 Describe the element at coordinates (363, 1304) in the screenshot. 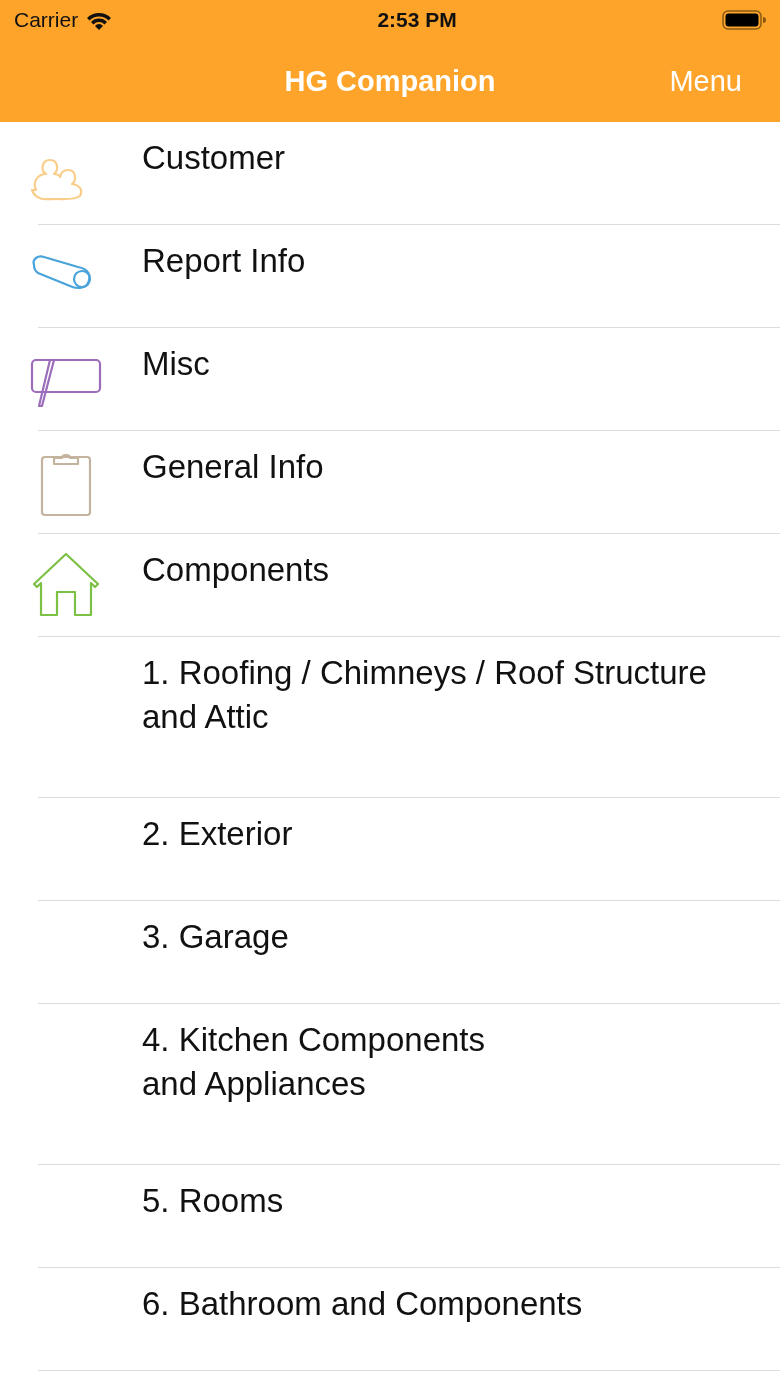

I see `row-label: 6. Bathroom and Components` at that location.